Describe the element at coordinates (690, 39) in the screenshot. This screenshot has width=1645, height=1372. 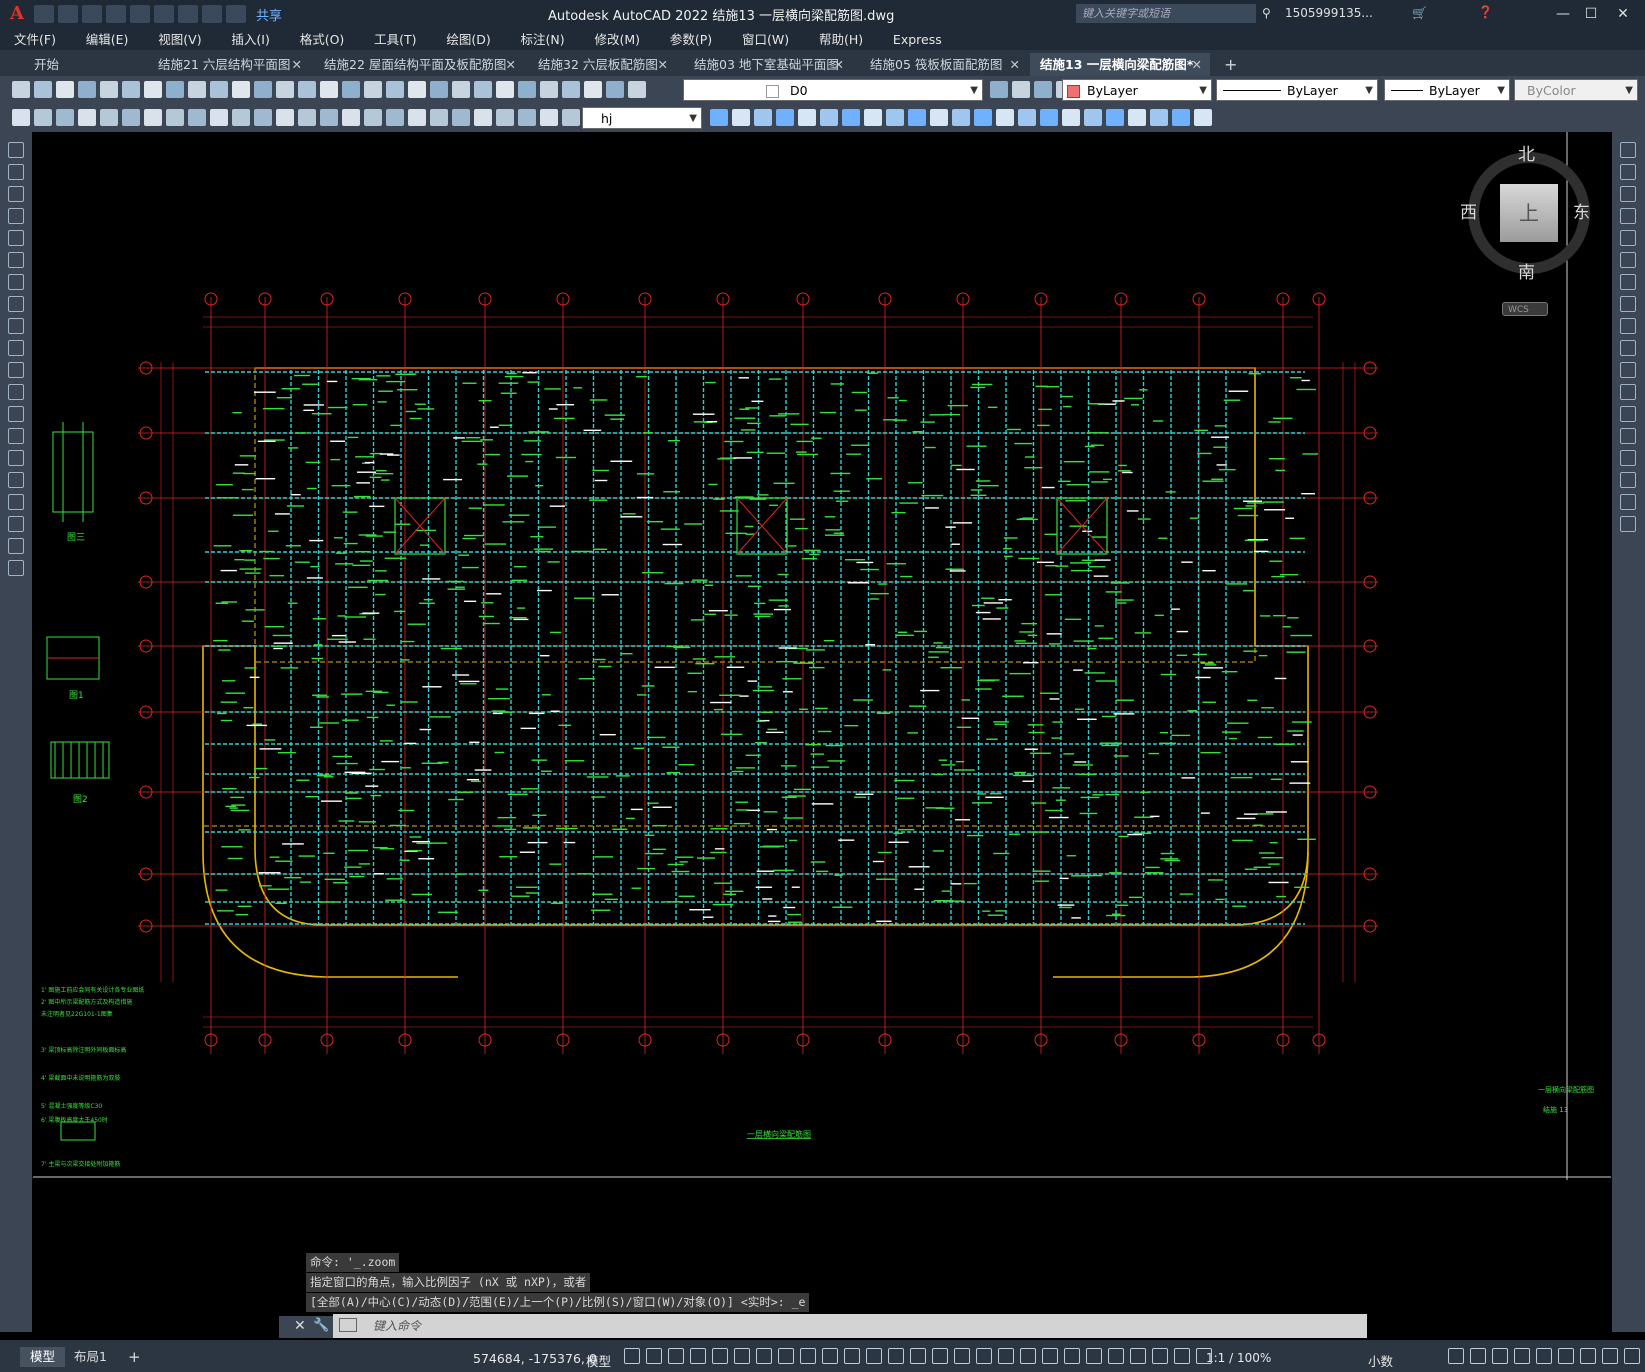
I see `menu-parametric: 参数(P)` at that location.